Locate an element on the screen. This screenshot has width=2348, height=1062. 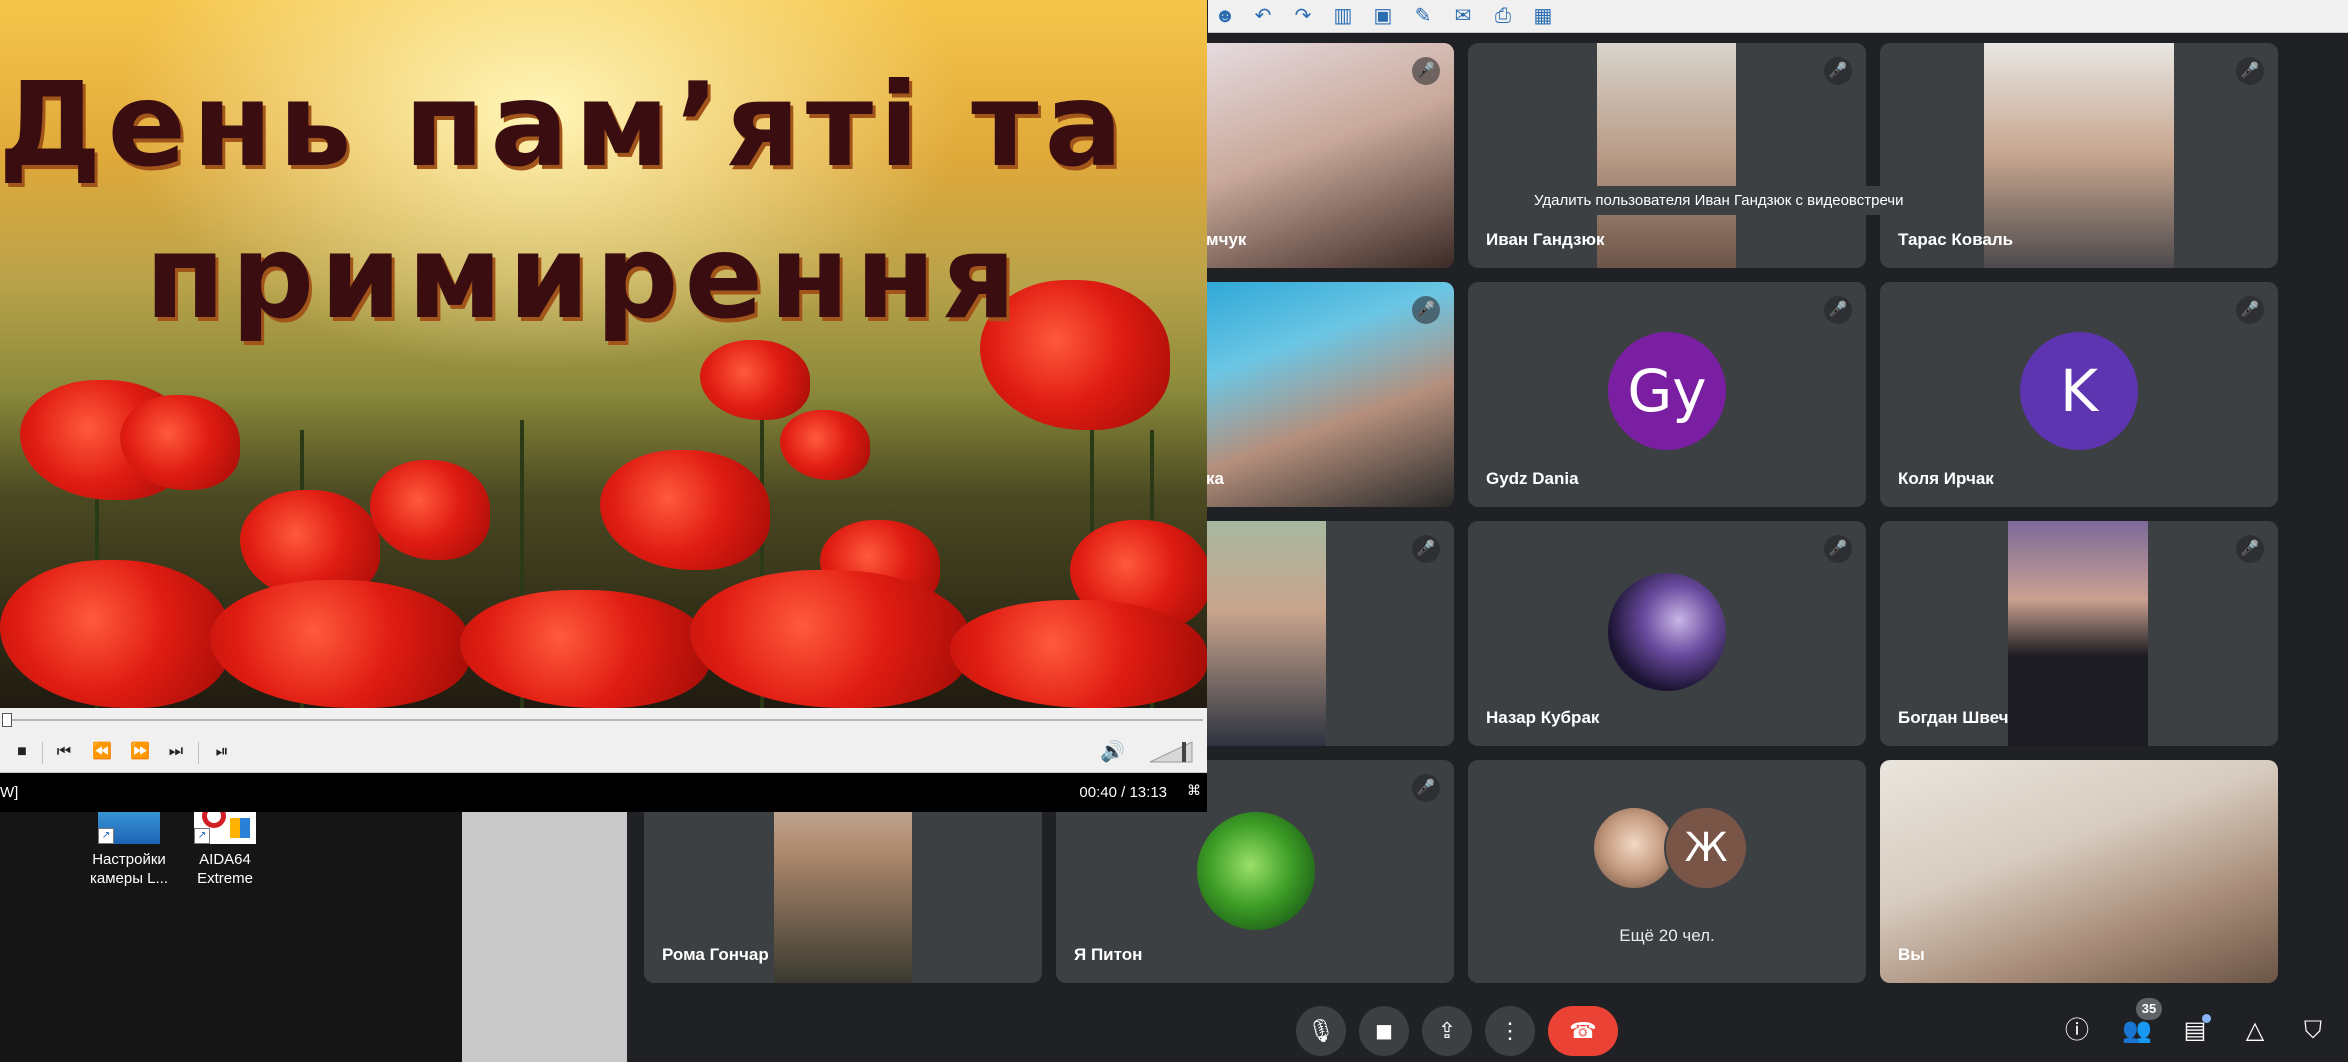
slide-title-line-2: примирення is located at coordinates (583, 277).